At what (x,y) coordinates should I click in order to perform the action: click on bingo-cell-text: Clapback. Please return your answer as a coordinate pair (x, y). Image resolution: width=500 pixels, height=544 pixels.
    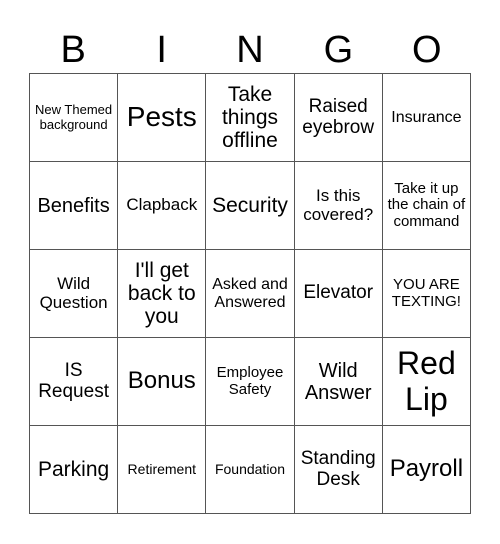
    Looking at the image, I should click on (162, 205).